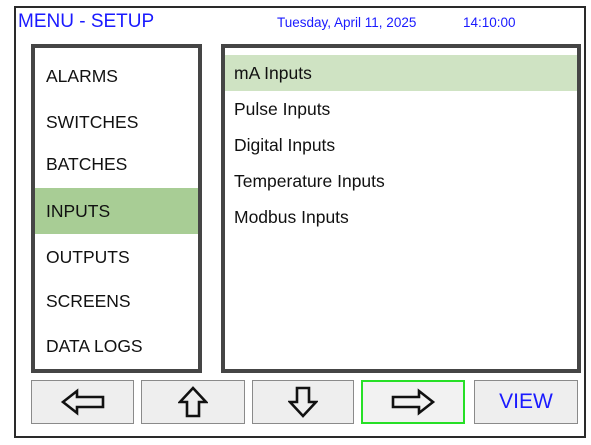 The height and width of the screenshot is (445, 591). What do you see at coordinates (116, 257) in the screenshot?
I see `menu-item-outputs: OUTPUTS` at bounding box center [116, 257].